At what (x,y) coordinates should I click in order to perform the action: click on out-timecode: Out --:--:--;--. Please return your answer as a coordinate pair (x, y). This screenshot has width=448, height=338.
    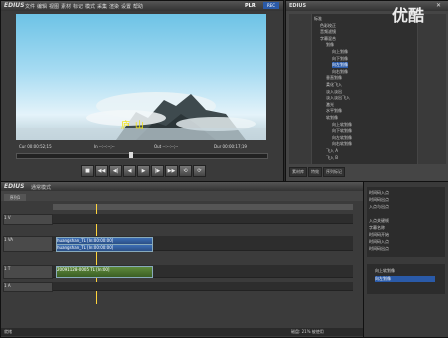
    Looking at the image, I should click on (166, 146).